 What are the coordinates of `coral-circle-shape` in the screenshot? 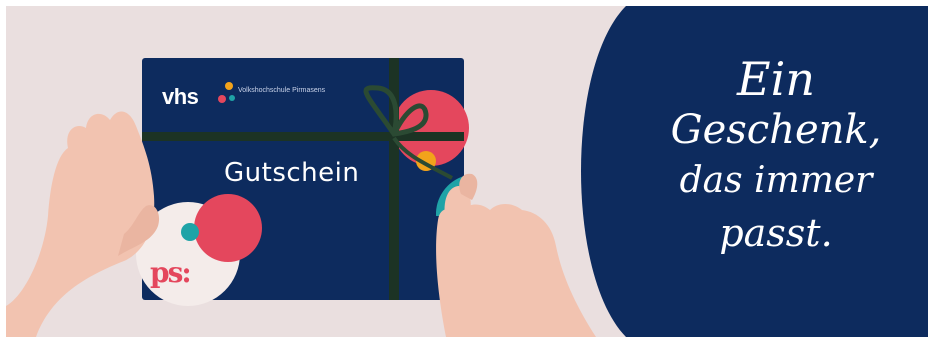 It's located at (228, 228).